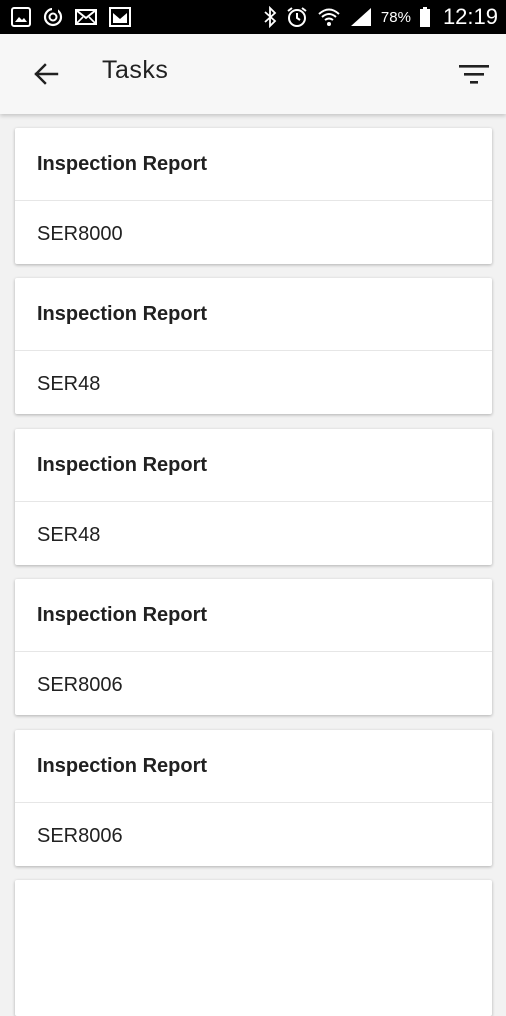 This screenshot has height=1016, width=506. What do you see at coordinates (361, 17) in the screenshot?
I see `signal-icon` at bounding box center [361, 17].